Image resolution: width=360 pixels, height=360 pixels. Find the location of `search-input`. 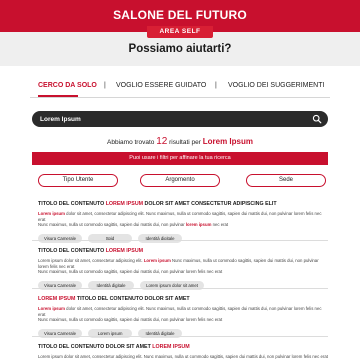

search-input is located at coordinates (170, 119).